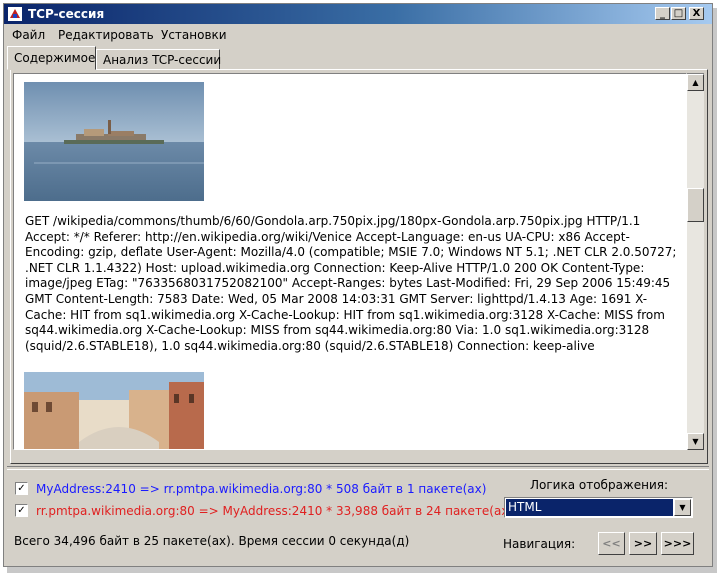 The width and height of the screenshot is (722, 577). Describe the element at coordinates (695, 82) in the screenshot. I see `scroll-up-icon: ▲` at that location.